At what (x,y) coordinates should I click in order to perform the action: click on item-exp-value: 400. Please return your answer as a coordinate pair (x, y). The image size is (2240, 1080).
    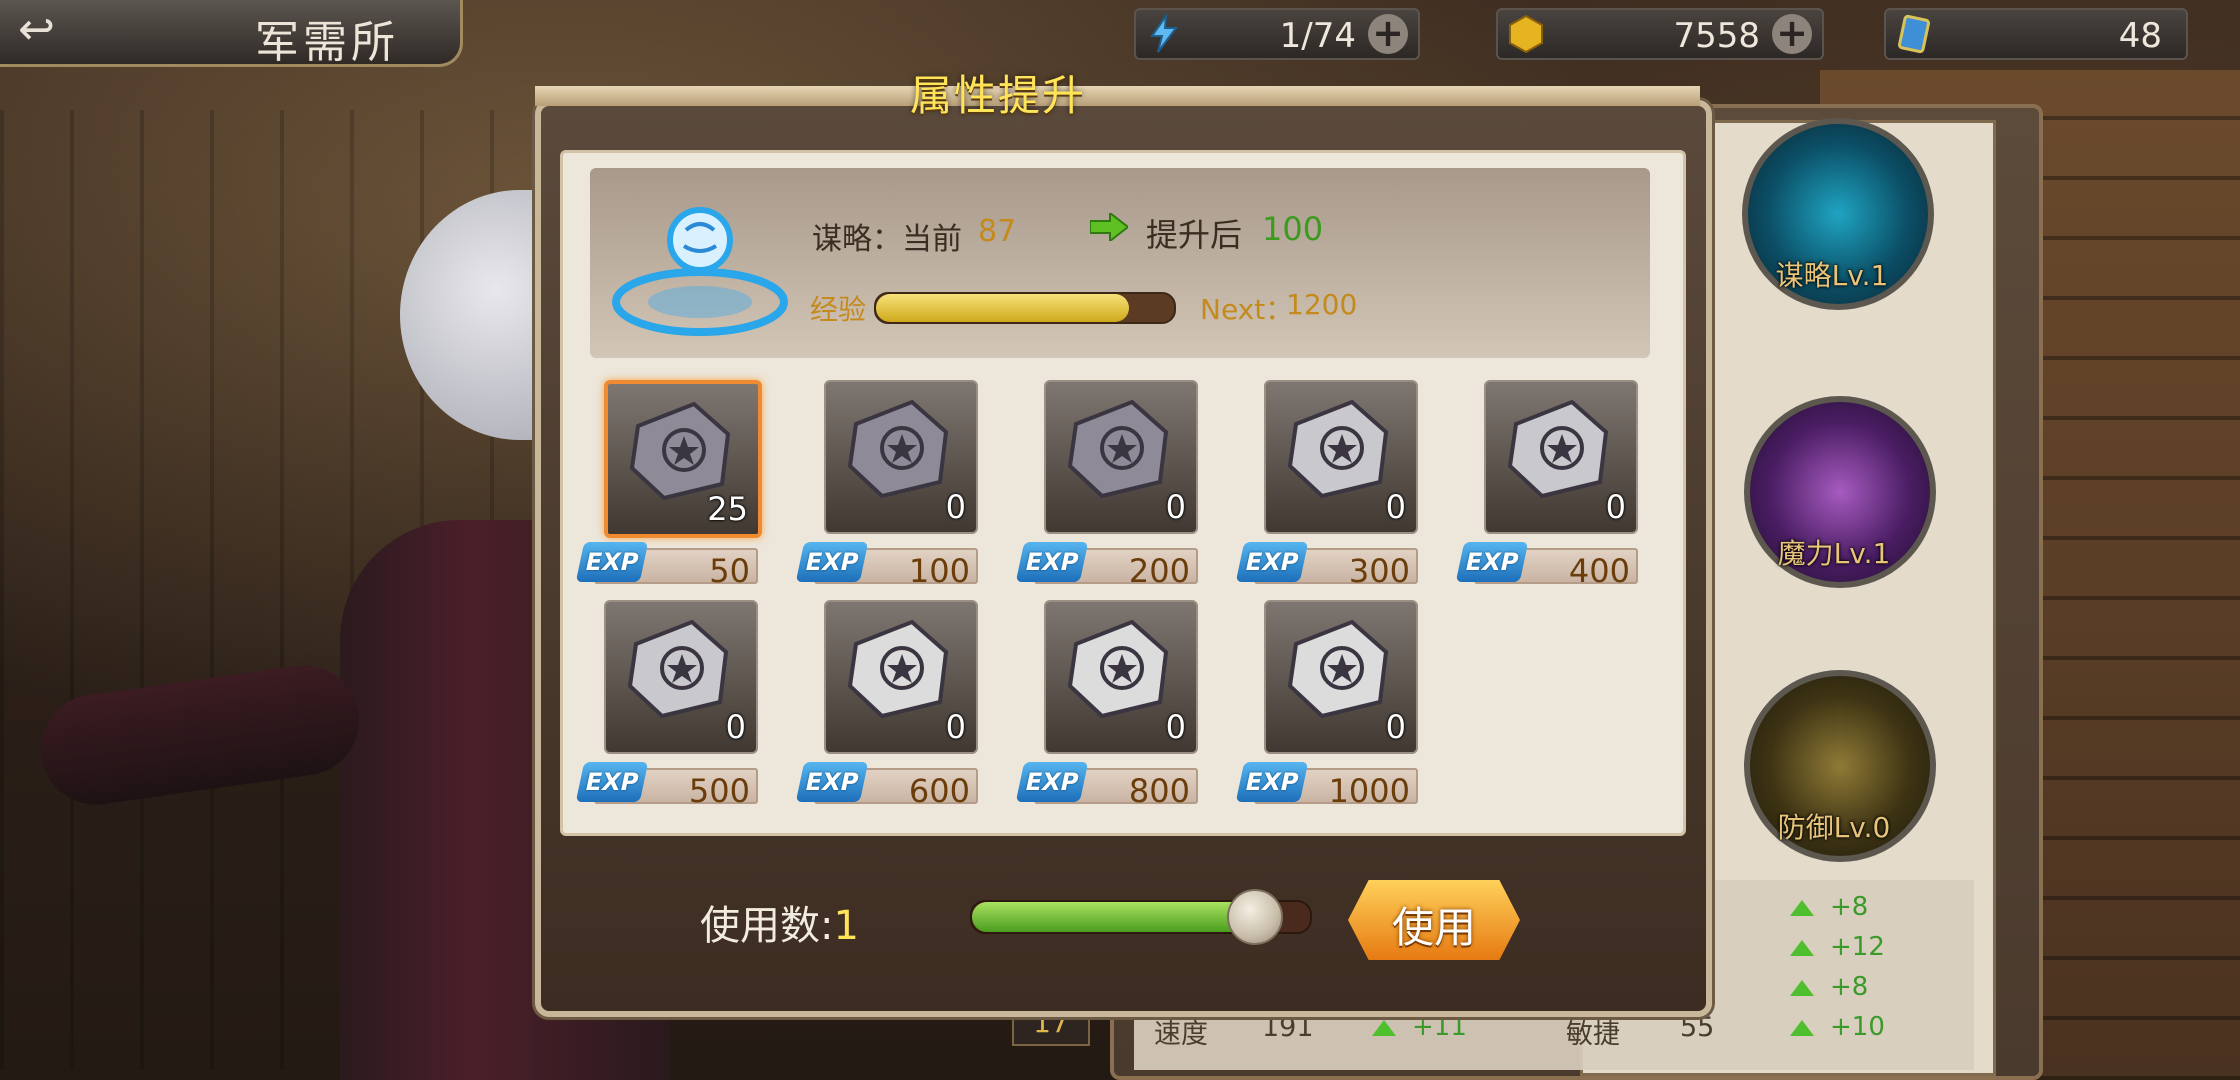
    Looking at the image, I should click on (1599, 571).